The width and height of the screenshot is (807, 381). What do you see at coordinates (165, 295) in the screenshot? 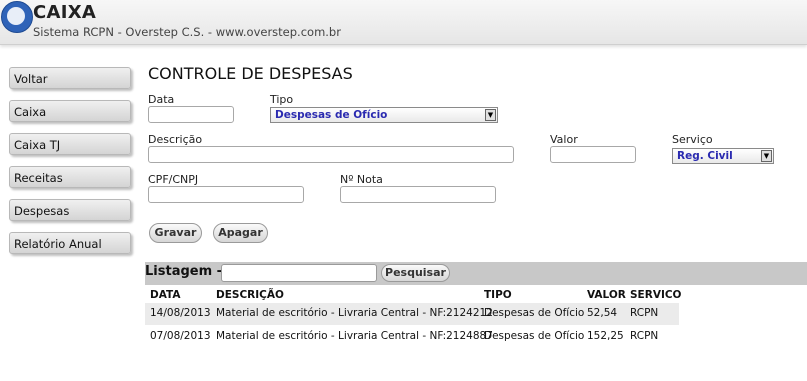
I see `col-header-data: DATA` at bounding box center [165, 295].